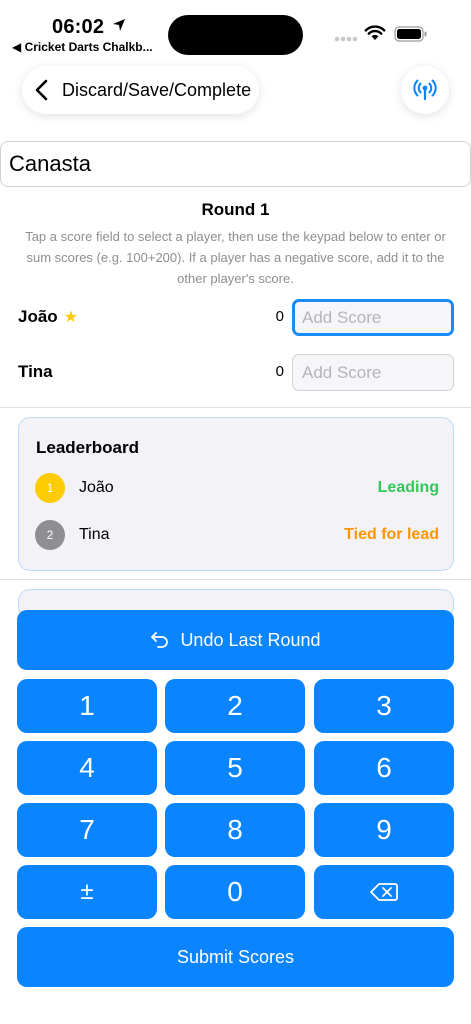  What do you see at coordinates (237, 535) in the screenshot?
I see `leaderboard-row: 2 Tina Tied for lead` at bounding box center [237, 535].